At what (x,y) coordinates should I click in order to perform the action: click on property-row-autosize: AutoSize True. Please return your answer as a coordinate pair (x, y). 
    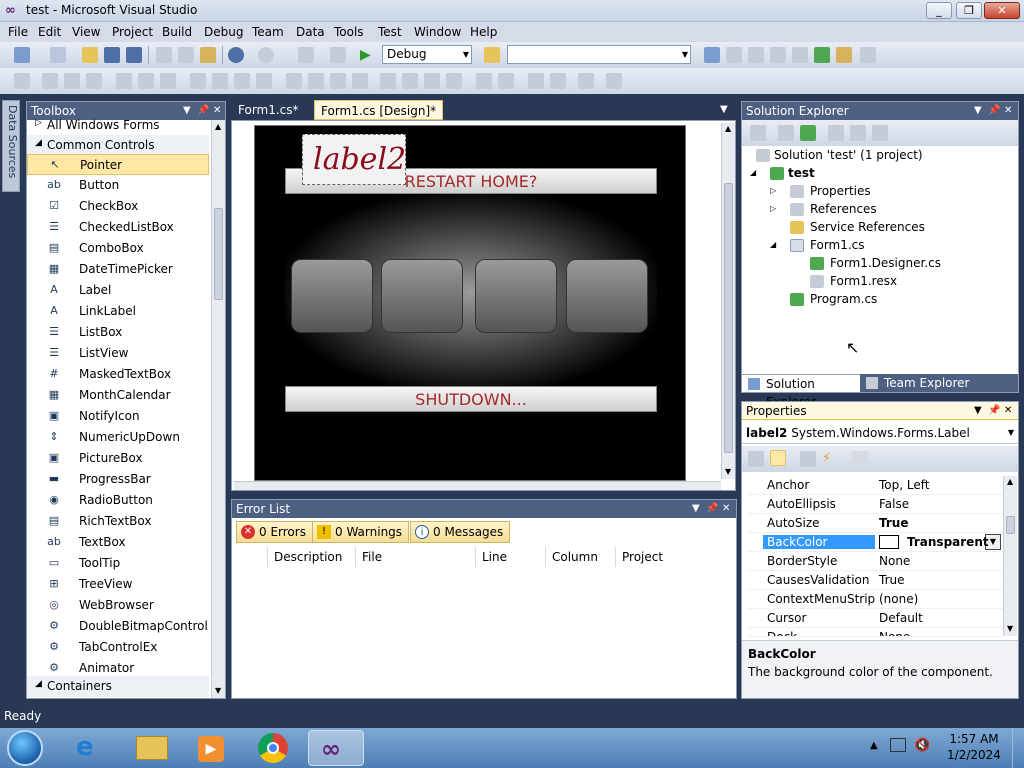
    Looking at the image, I should click on (875, 523).